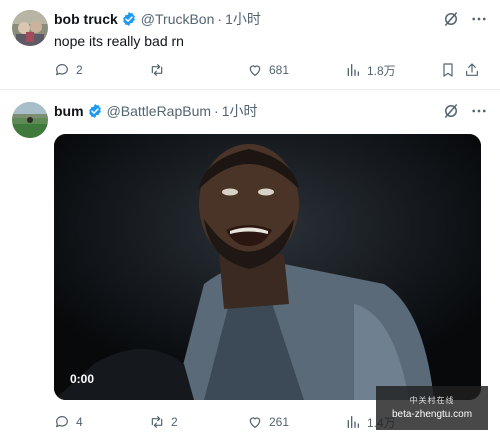 This screenshot has height=440, width=500. What do you see at coordinates (174, 422) in the screenshot?
I see `retweet-count: 2` at bounding box center [174, 422].